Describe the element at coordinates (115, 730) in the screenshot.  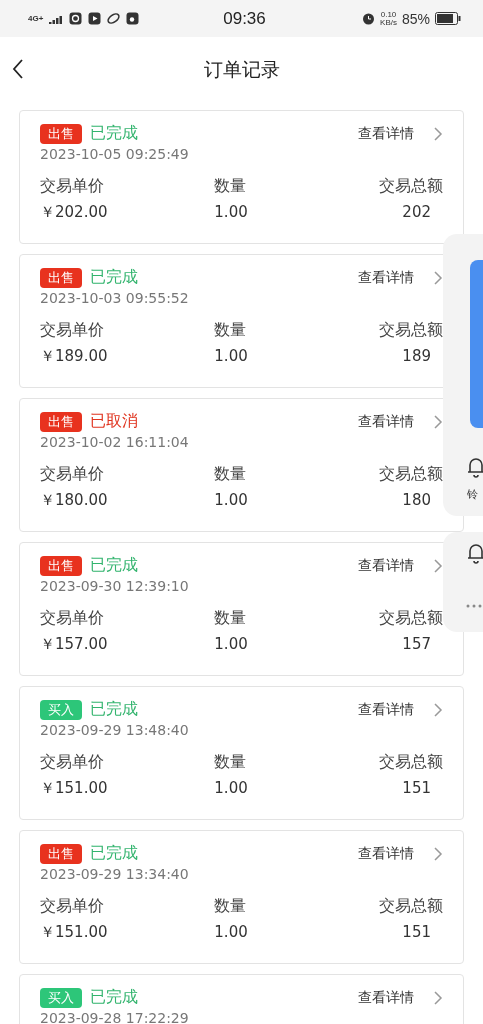
I see `order-datetime: 2023-09-29 13:48:40` at that location.